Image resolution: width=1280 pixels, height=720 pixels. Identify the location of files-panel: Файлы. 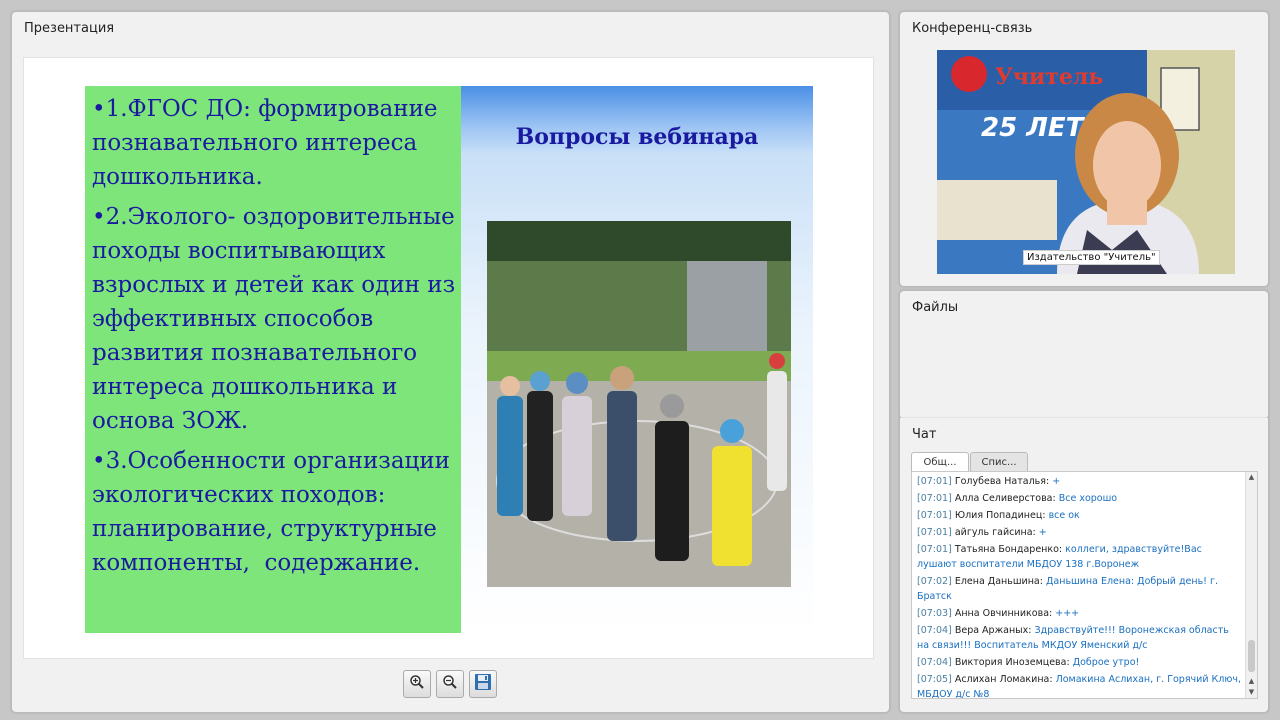
(1084, 355).